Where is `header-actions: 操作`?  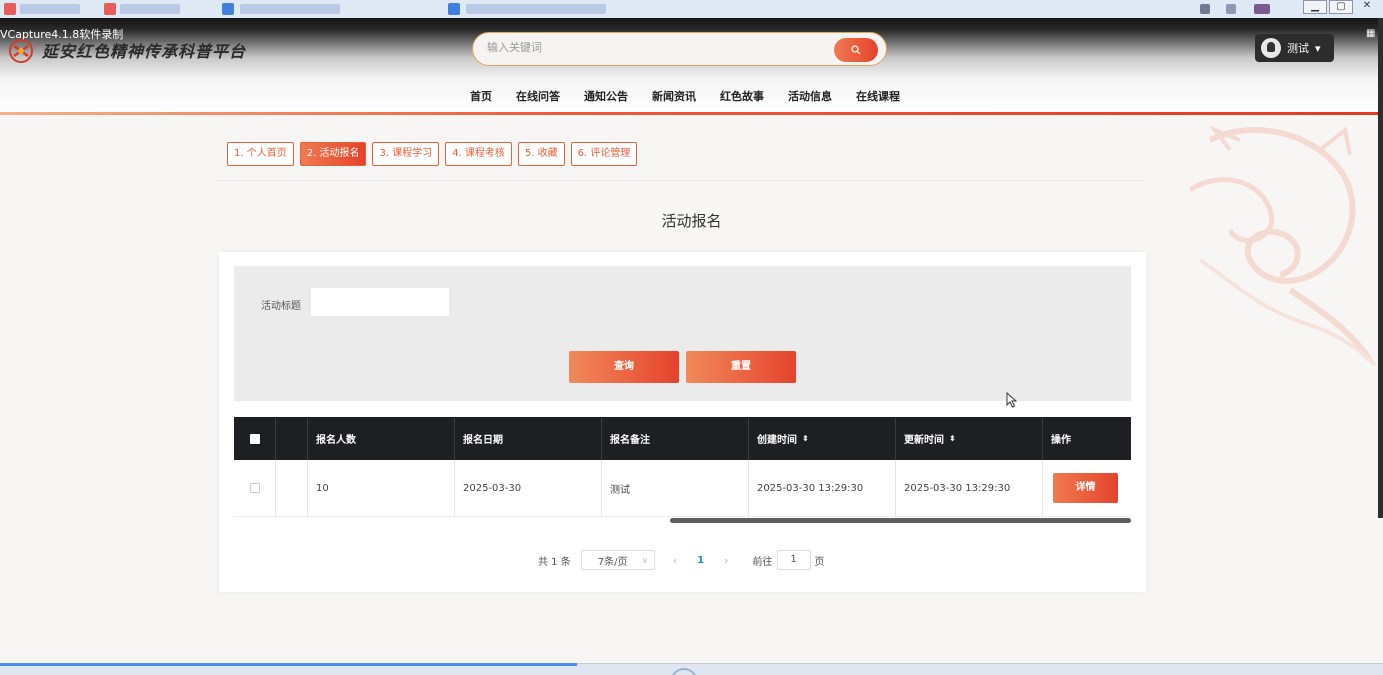
header-actions: 操作 is located at coordinates (1061, 440).